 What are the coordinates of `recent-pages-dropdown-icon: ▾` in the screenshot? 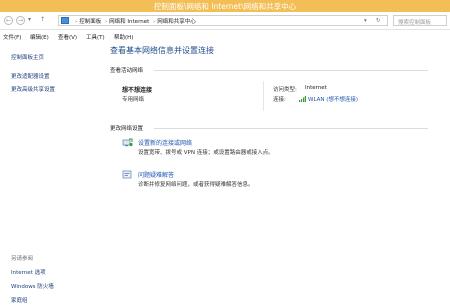 It's located at (29, 19).